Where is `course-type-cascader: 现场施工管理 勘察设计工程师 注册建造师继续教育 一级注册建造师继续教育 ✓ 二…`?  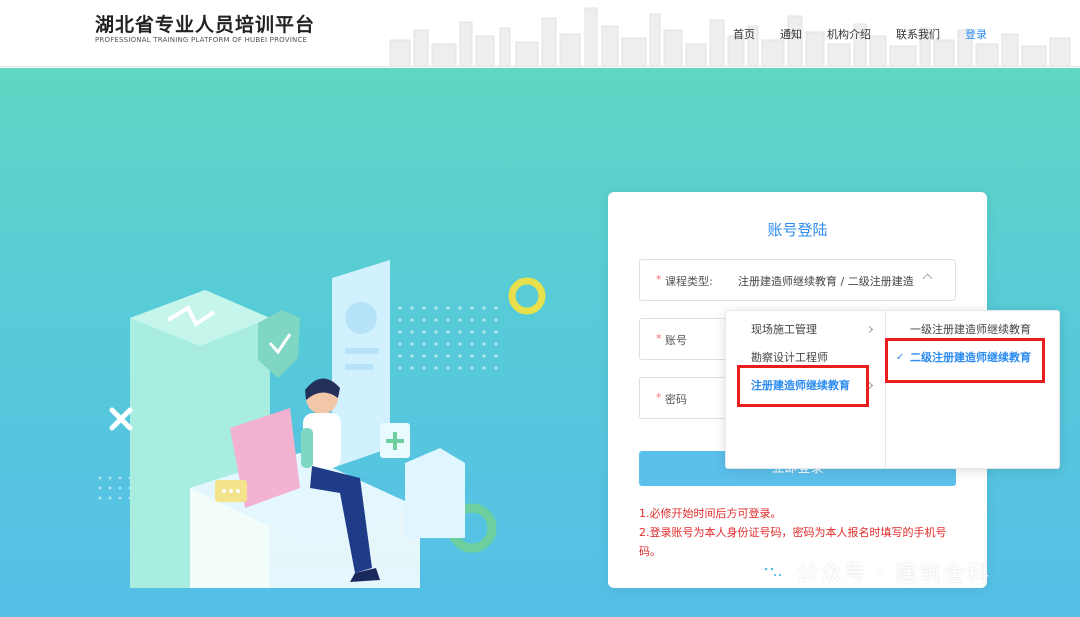 course-type-cascader: 现场施工管理 勘察设计工程师 注册建造师继续教育 一级注册建造师继续教育 ✓ 二… is located at coordinates (892, 389).